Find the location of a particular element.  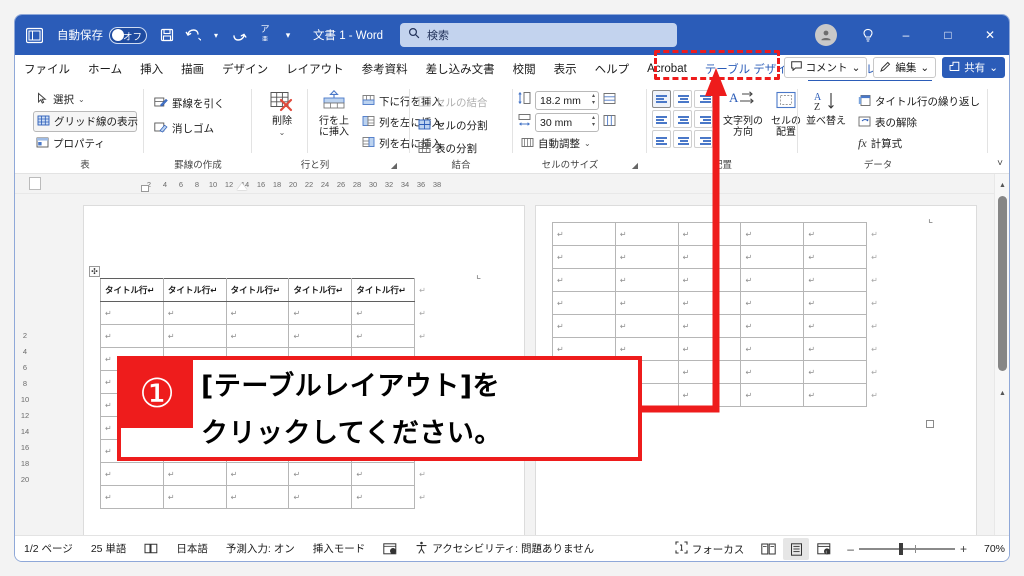

align-middle-center-button is located at coordinates (682, 119).